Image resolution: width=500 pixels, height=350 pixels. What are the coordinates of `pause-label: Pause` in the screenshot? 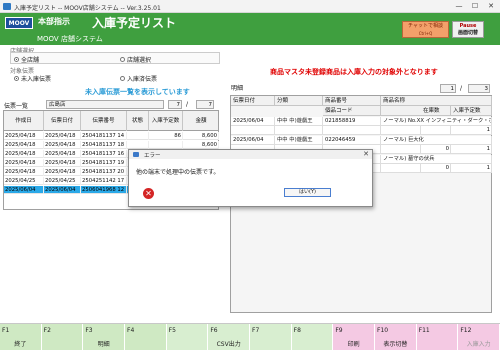 It's located at (468, 26).